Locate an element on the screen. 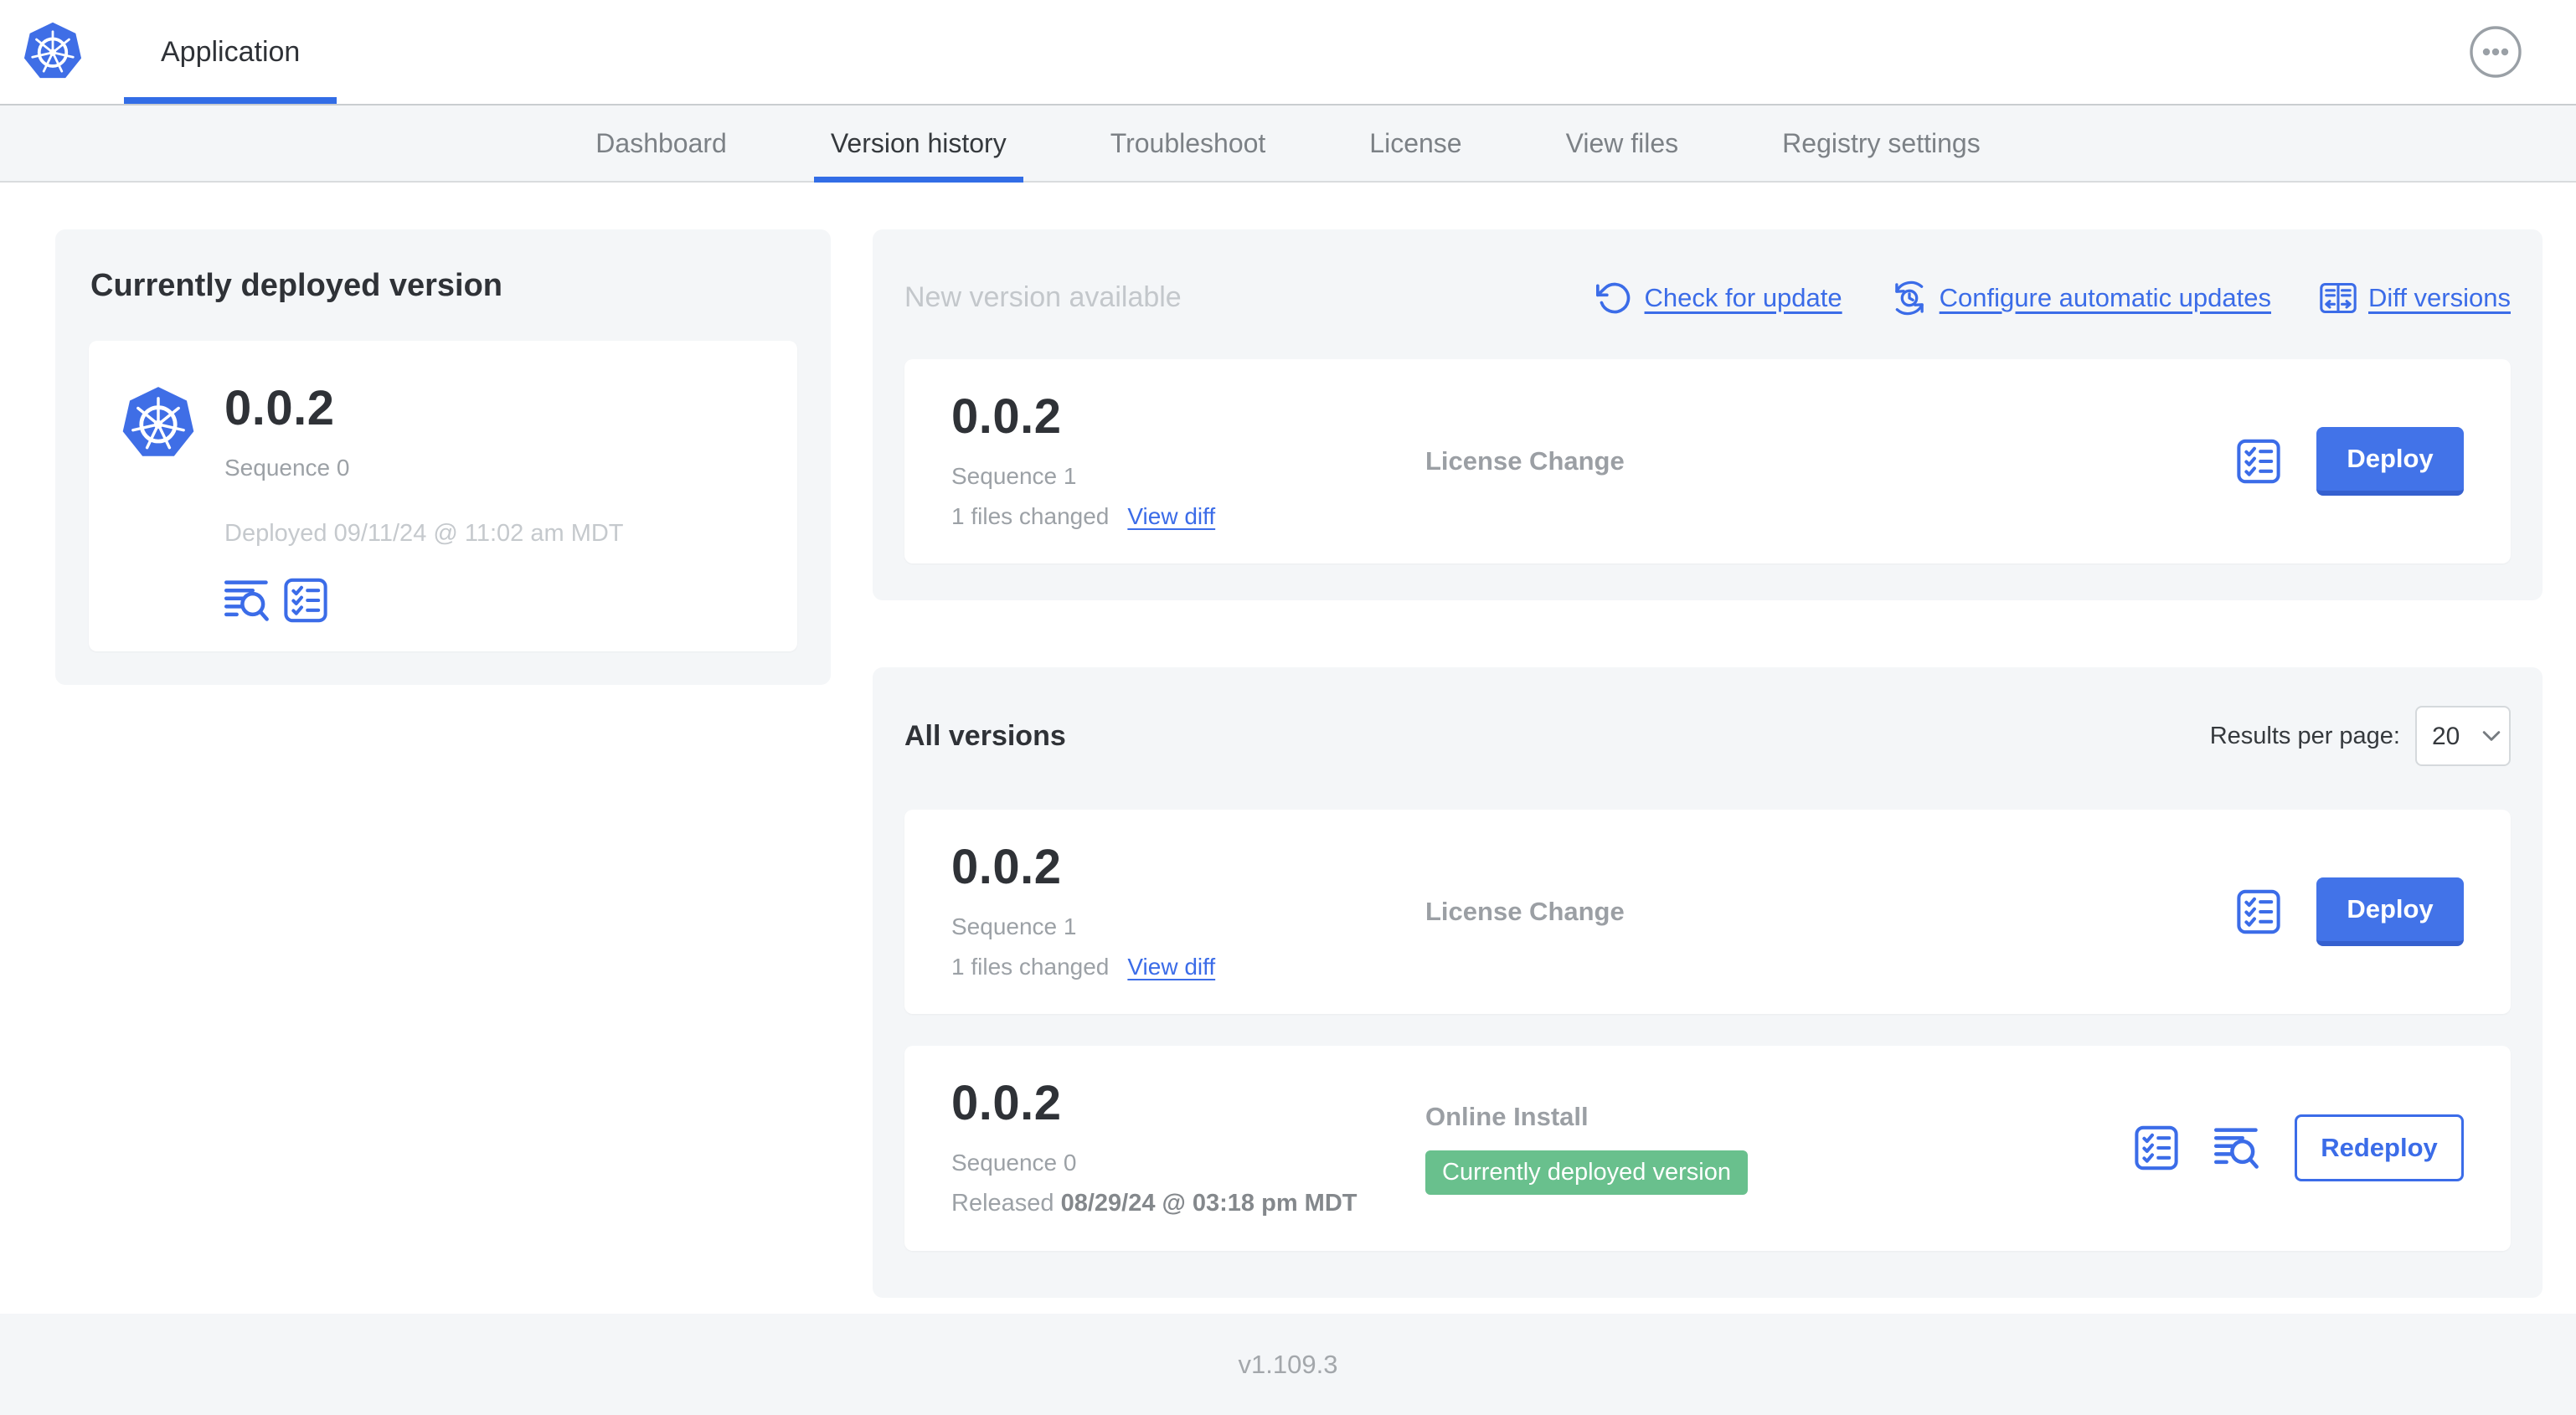 The image size is (2576, 1415). version-source: Online Install is located at coordinates (1507, 1116).